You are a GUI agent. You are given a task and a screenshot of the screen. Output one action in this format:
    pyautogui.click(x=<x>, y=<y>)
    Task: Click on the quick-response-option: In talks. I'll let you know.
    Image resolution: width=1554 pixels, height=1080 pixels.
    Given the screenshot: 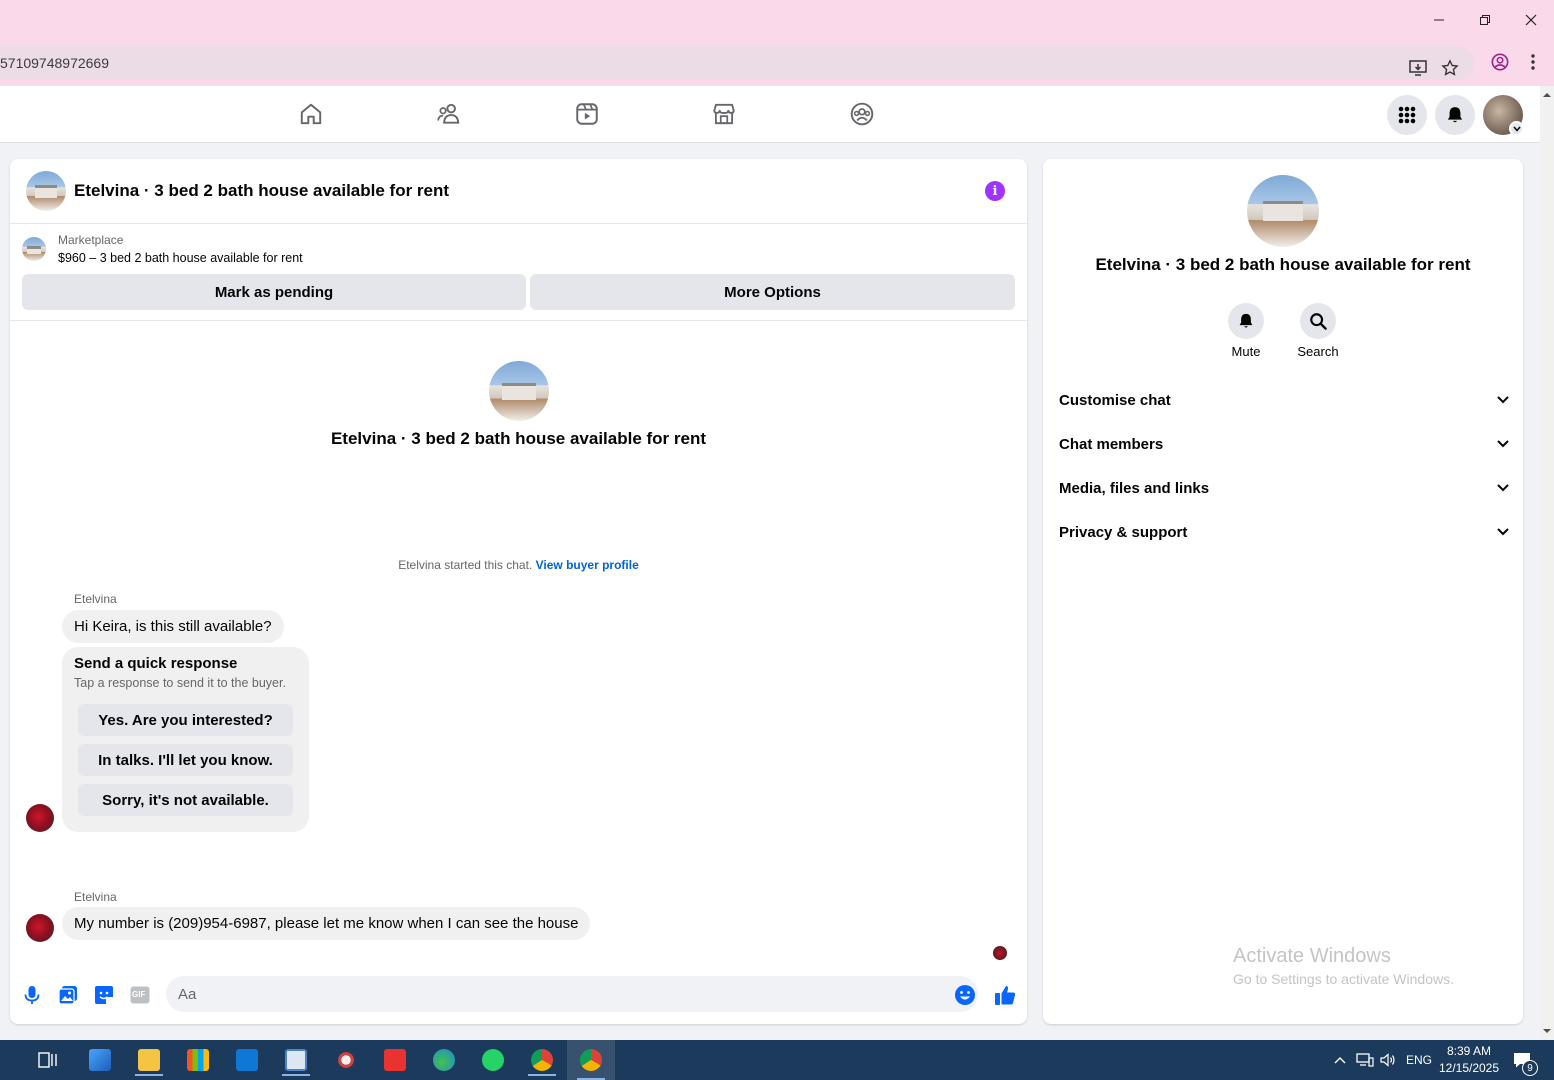 What is the action you would take?
    pyautogui.click(x=185, y=760)
    